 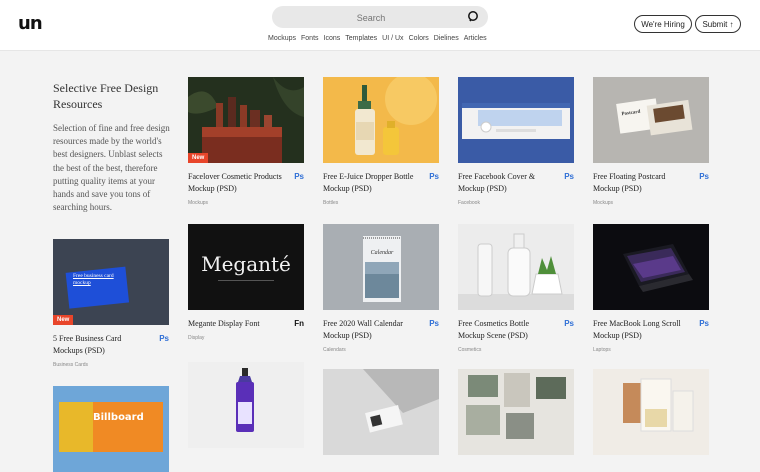 I want to click on hiring-button: We're Hiring, so click(x=663, y=24).